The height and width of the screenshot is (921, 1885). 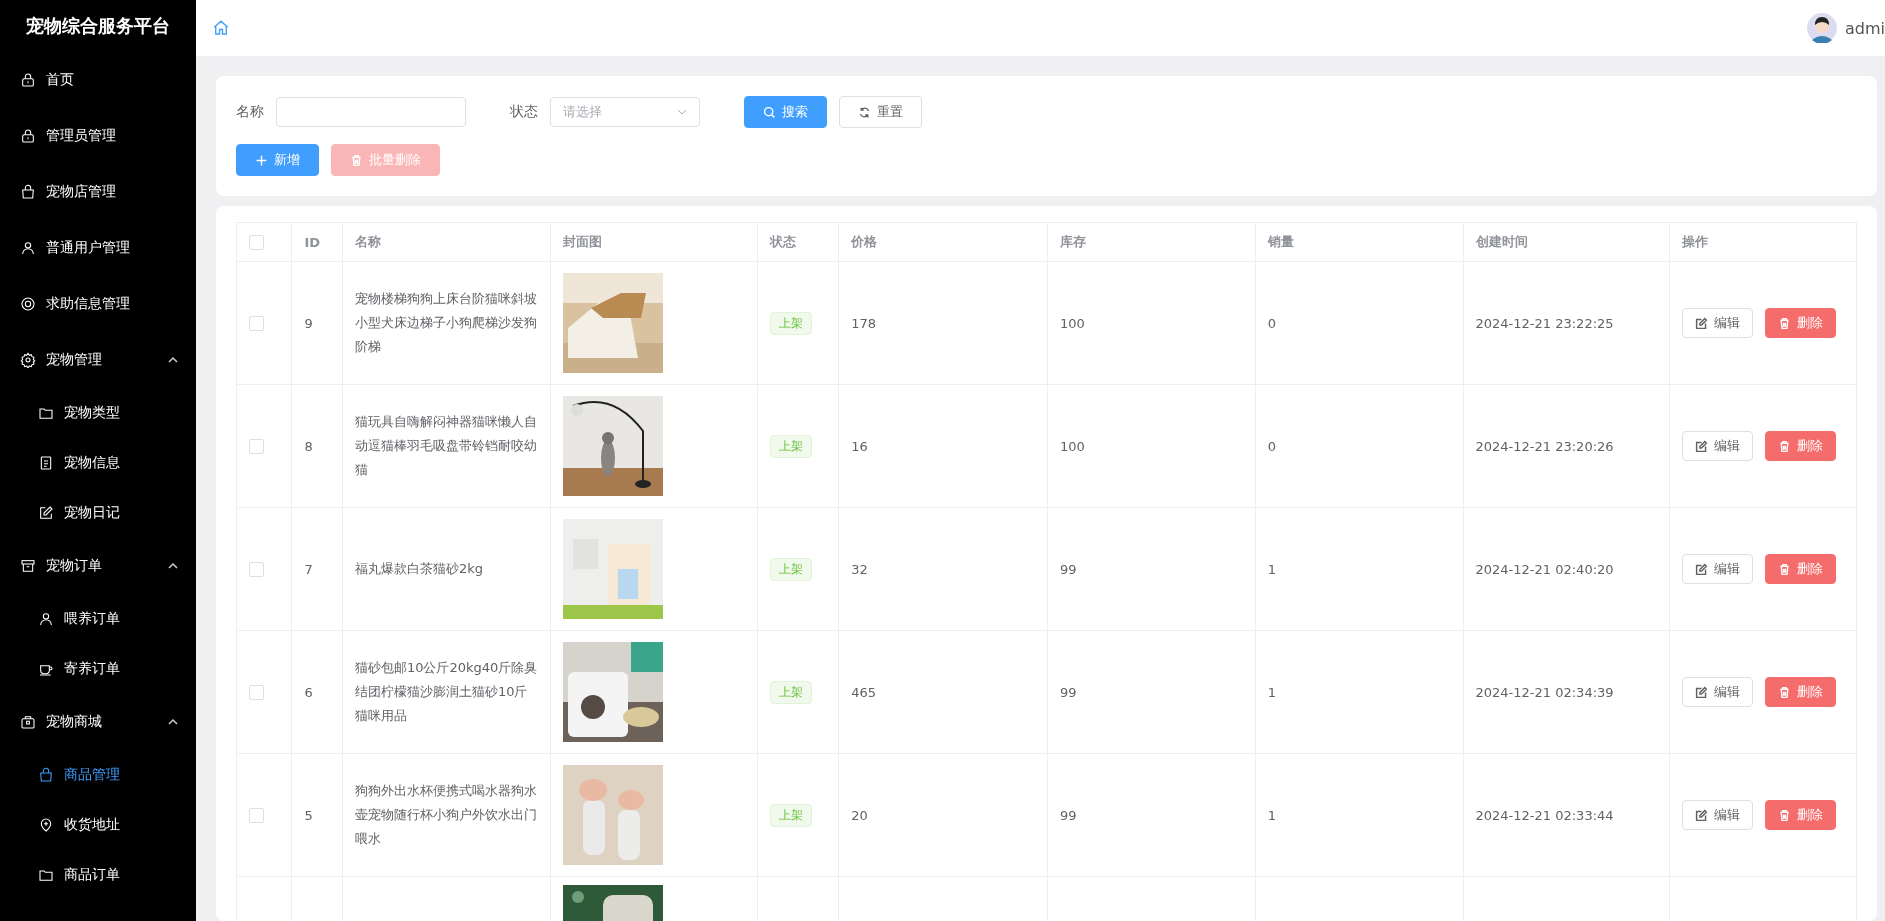 I want to click on table-cell: 465, so click(x=943, y=692).